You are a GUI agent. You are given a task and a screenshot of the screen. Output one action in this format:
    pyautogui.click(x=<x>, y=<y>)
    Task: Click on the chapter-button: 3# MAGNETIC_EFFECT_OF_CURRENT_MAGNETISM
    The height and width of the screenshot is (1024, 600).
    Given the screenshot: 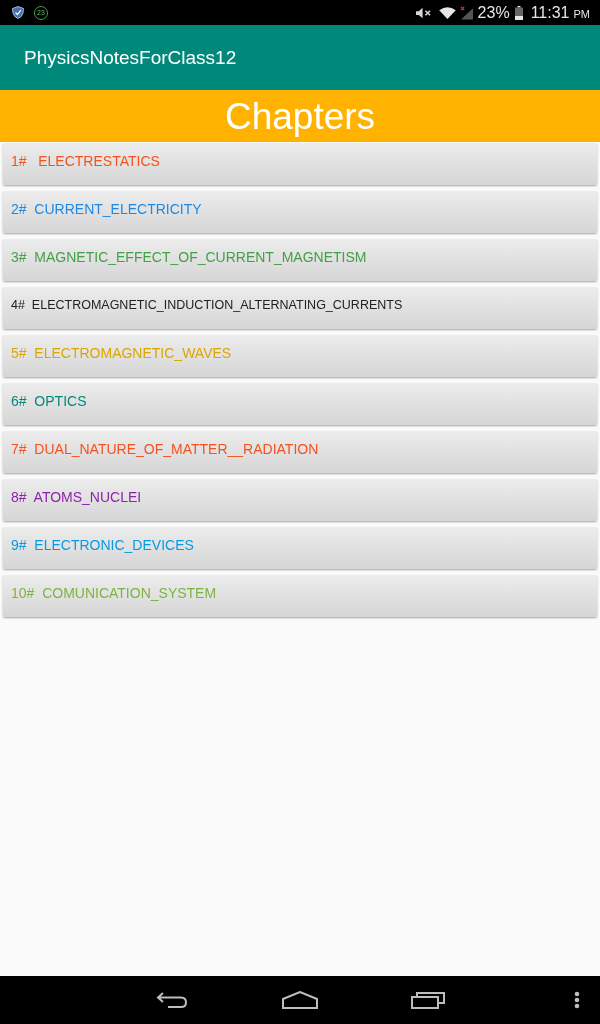 What is the action you would take?
    pyautogui.click(x=300, y=260)
    